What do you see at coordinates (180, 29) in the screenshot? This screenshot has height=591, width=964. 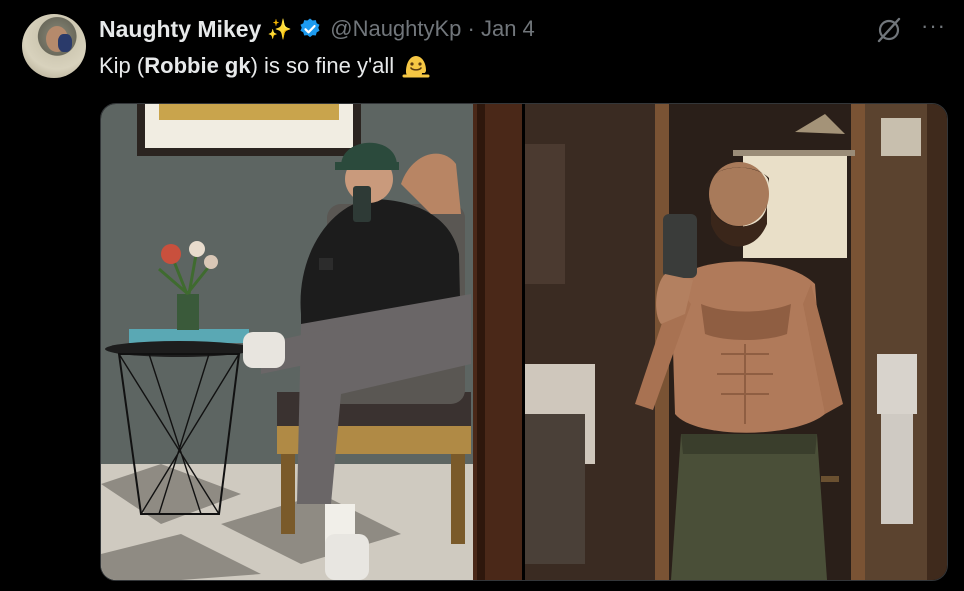 I see `author-name: Naughty Mikey` at bounding box center [180, 29].